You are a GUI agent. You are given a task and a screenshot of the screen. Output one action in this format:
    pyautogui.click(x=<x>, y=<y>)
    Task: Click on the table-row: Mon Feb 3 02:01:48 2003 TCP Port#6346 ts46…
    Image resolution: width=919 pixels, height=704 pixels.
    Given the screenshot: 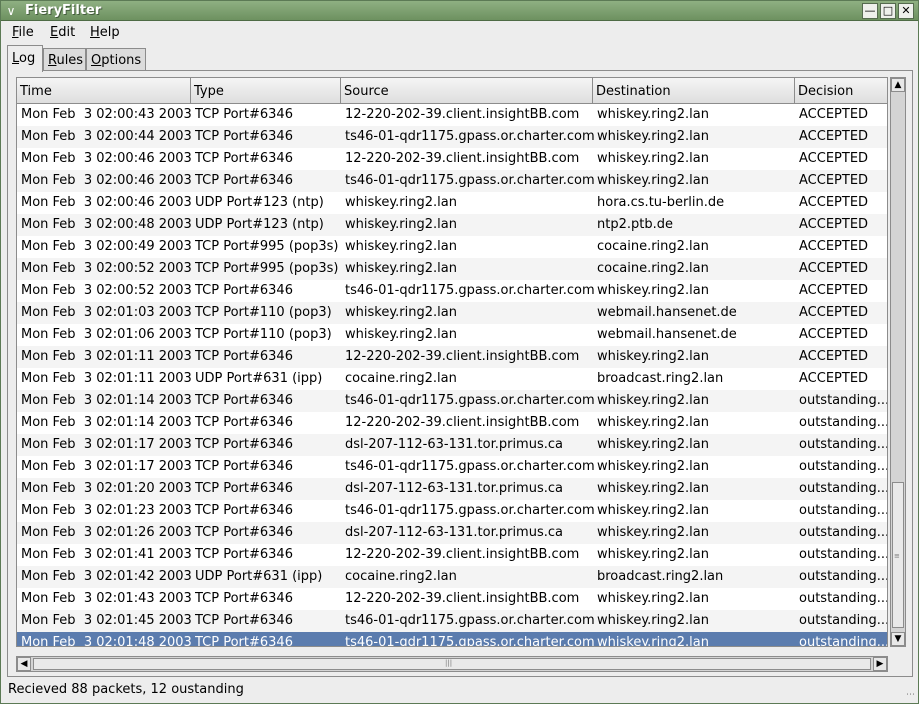 What is the action you would take?
    pyautogui.click(x=452, y=639)
    